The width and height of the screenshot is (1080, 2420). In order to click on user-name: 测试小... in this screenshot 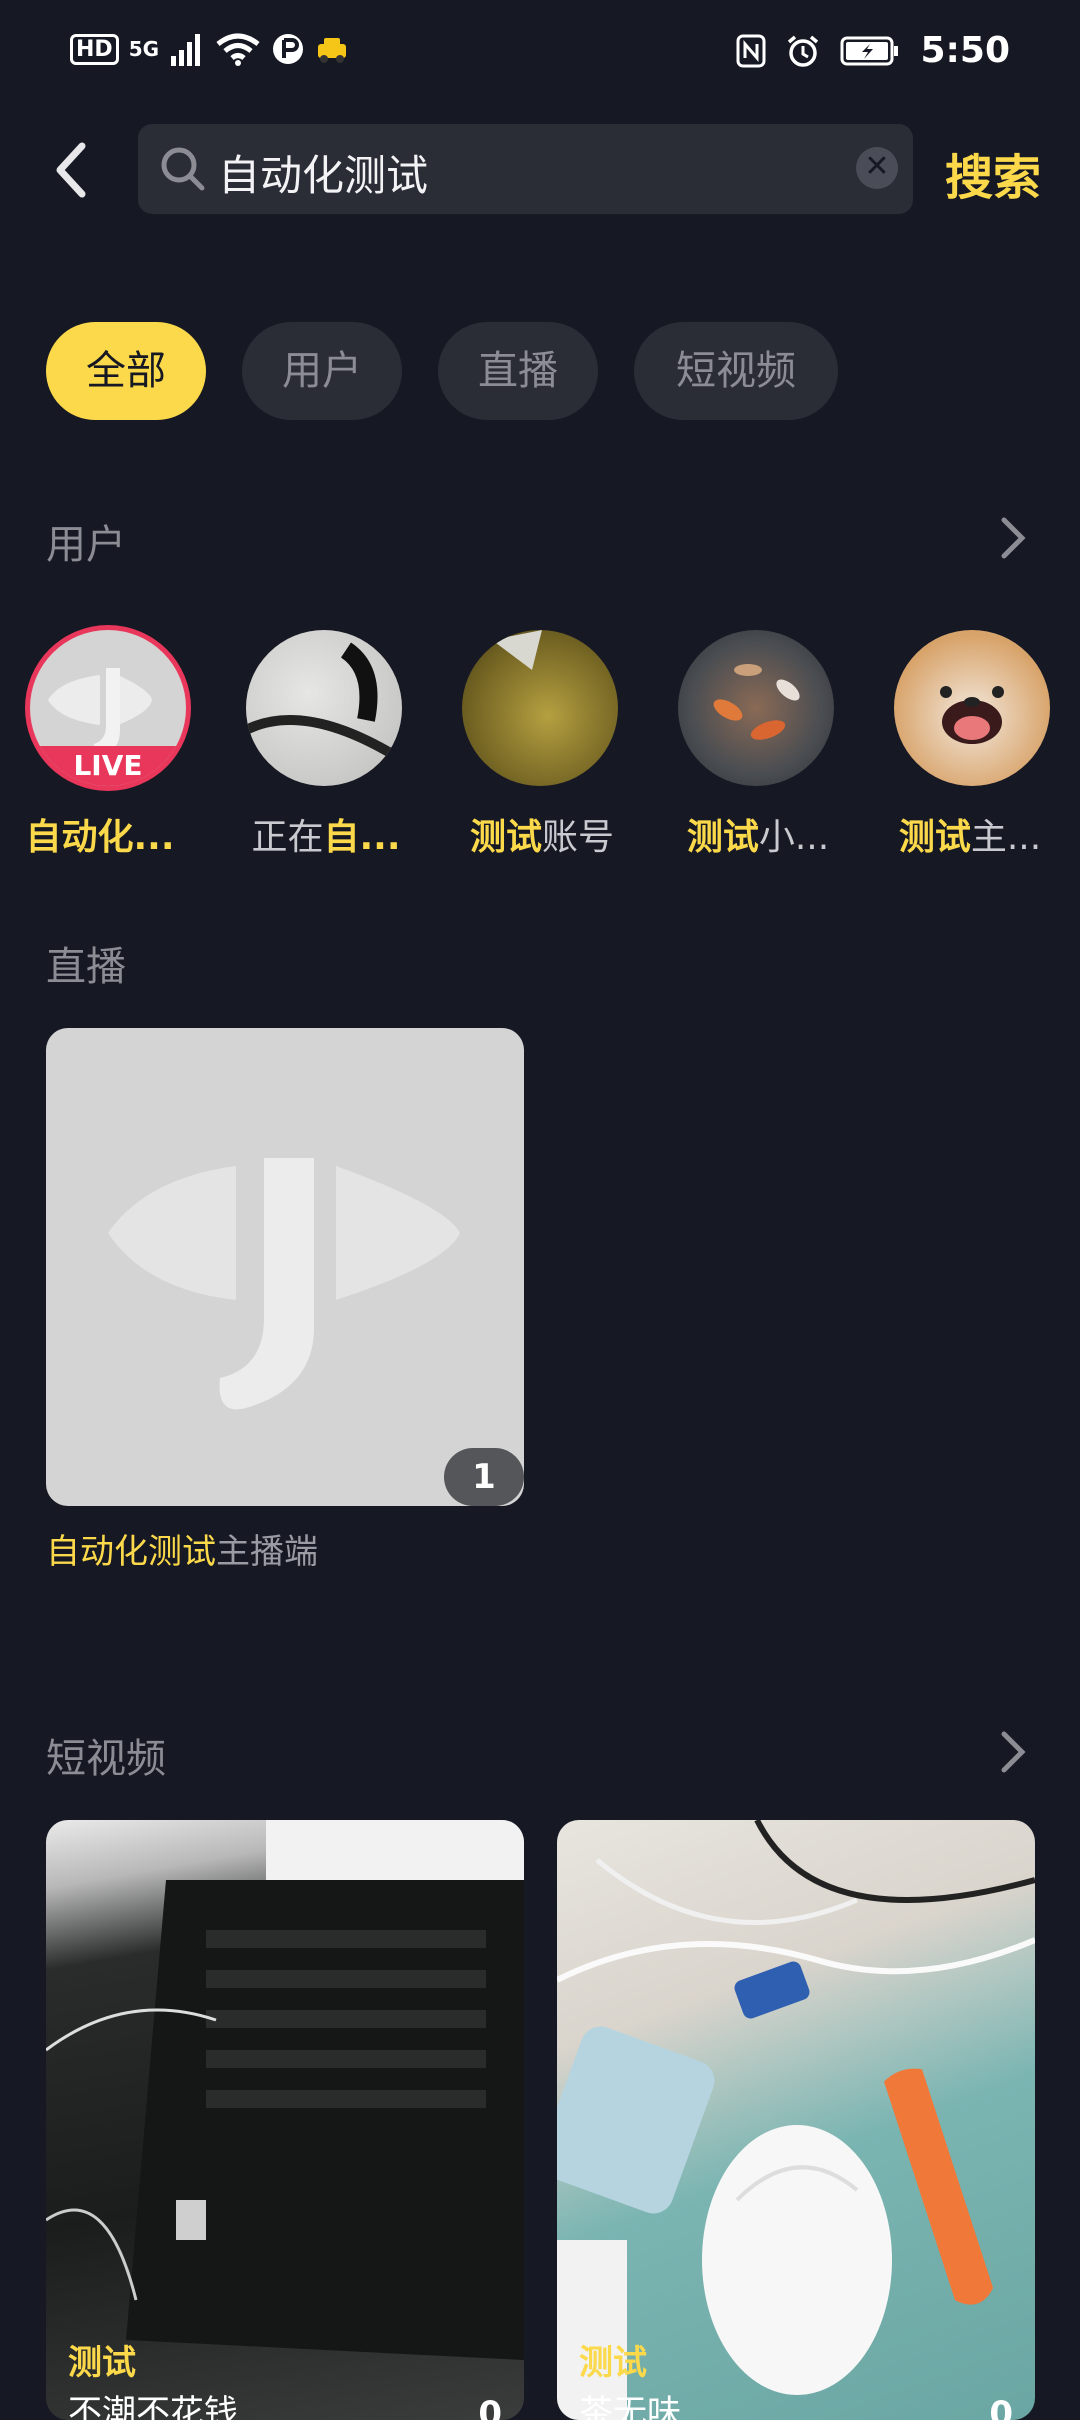, I will do `click(758, 837)`.